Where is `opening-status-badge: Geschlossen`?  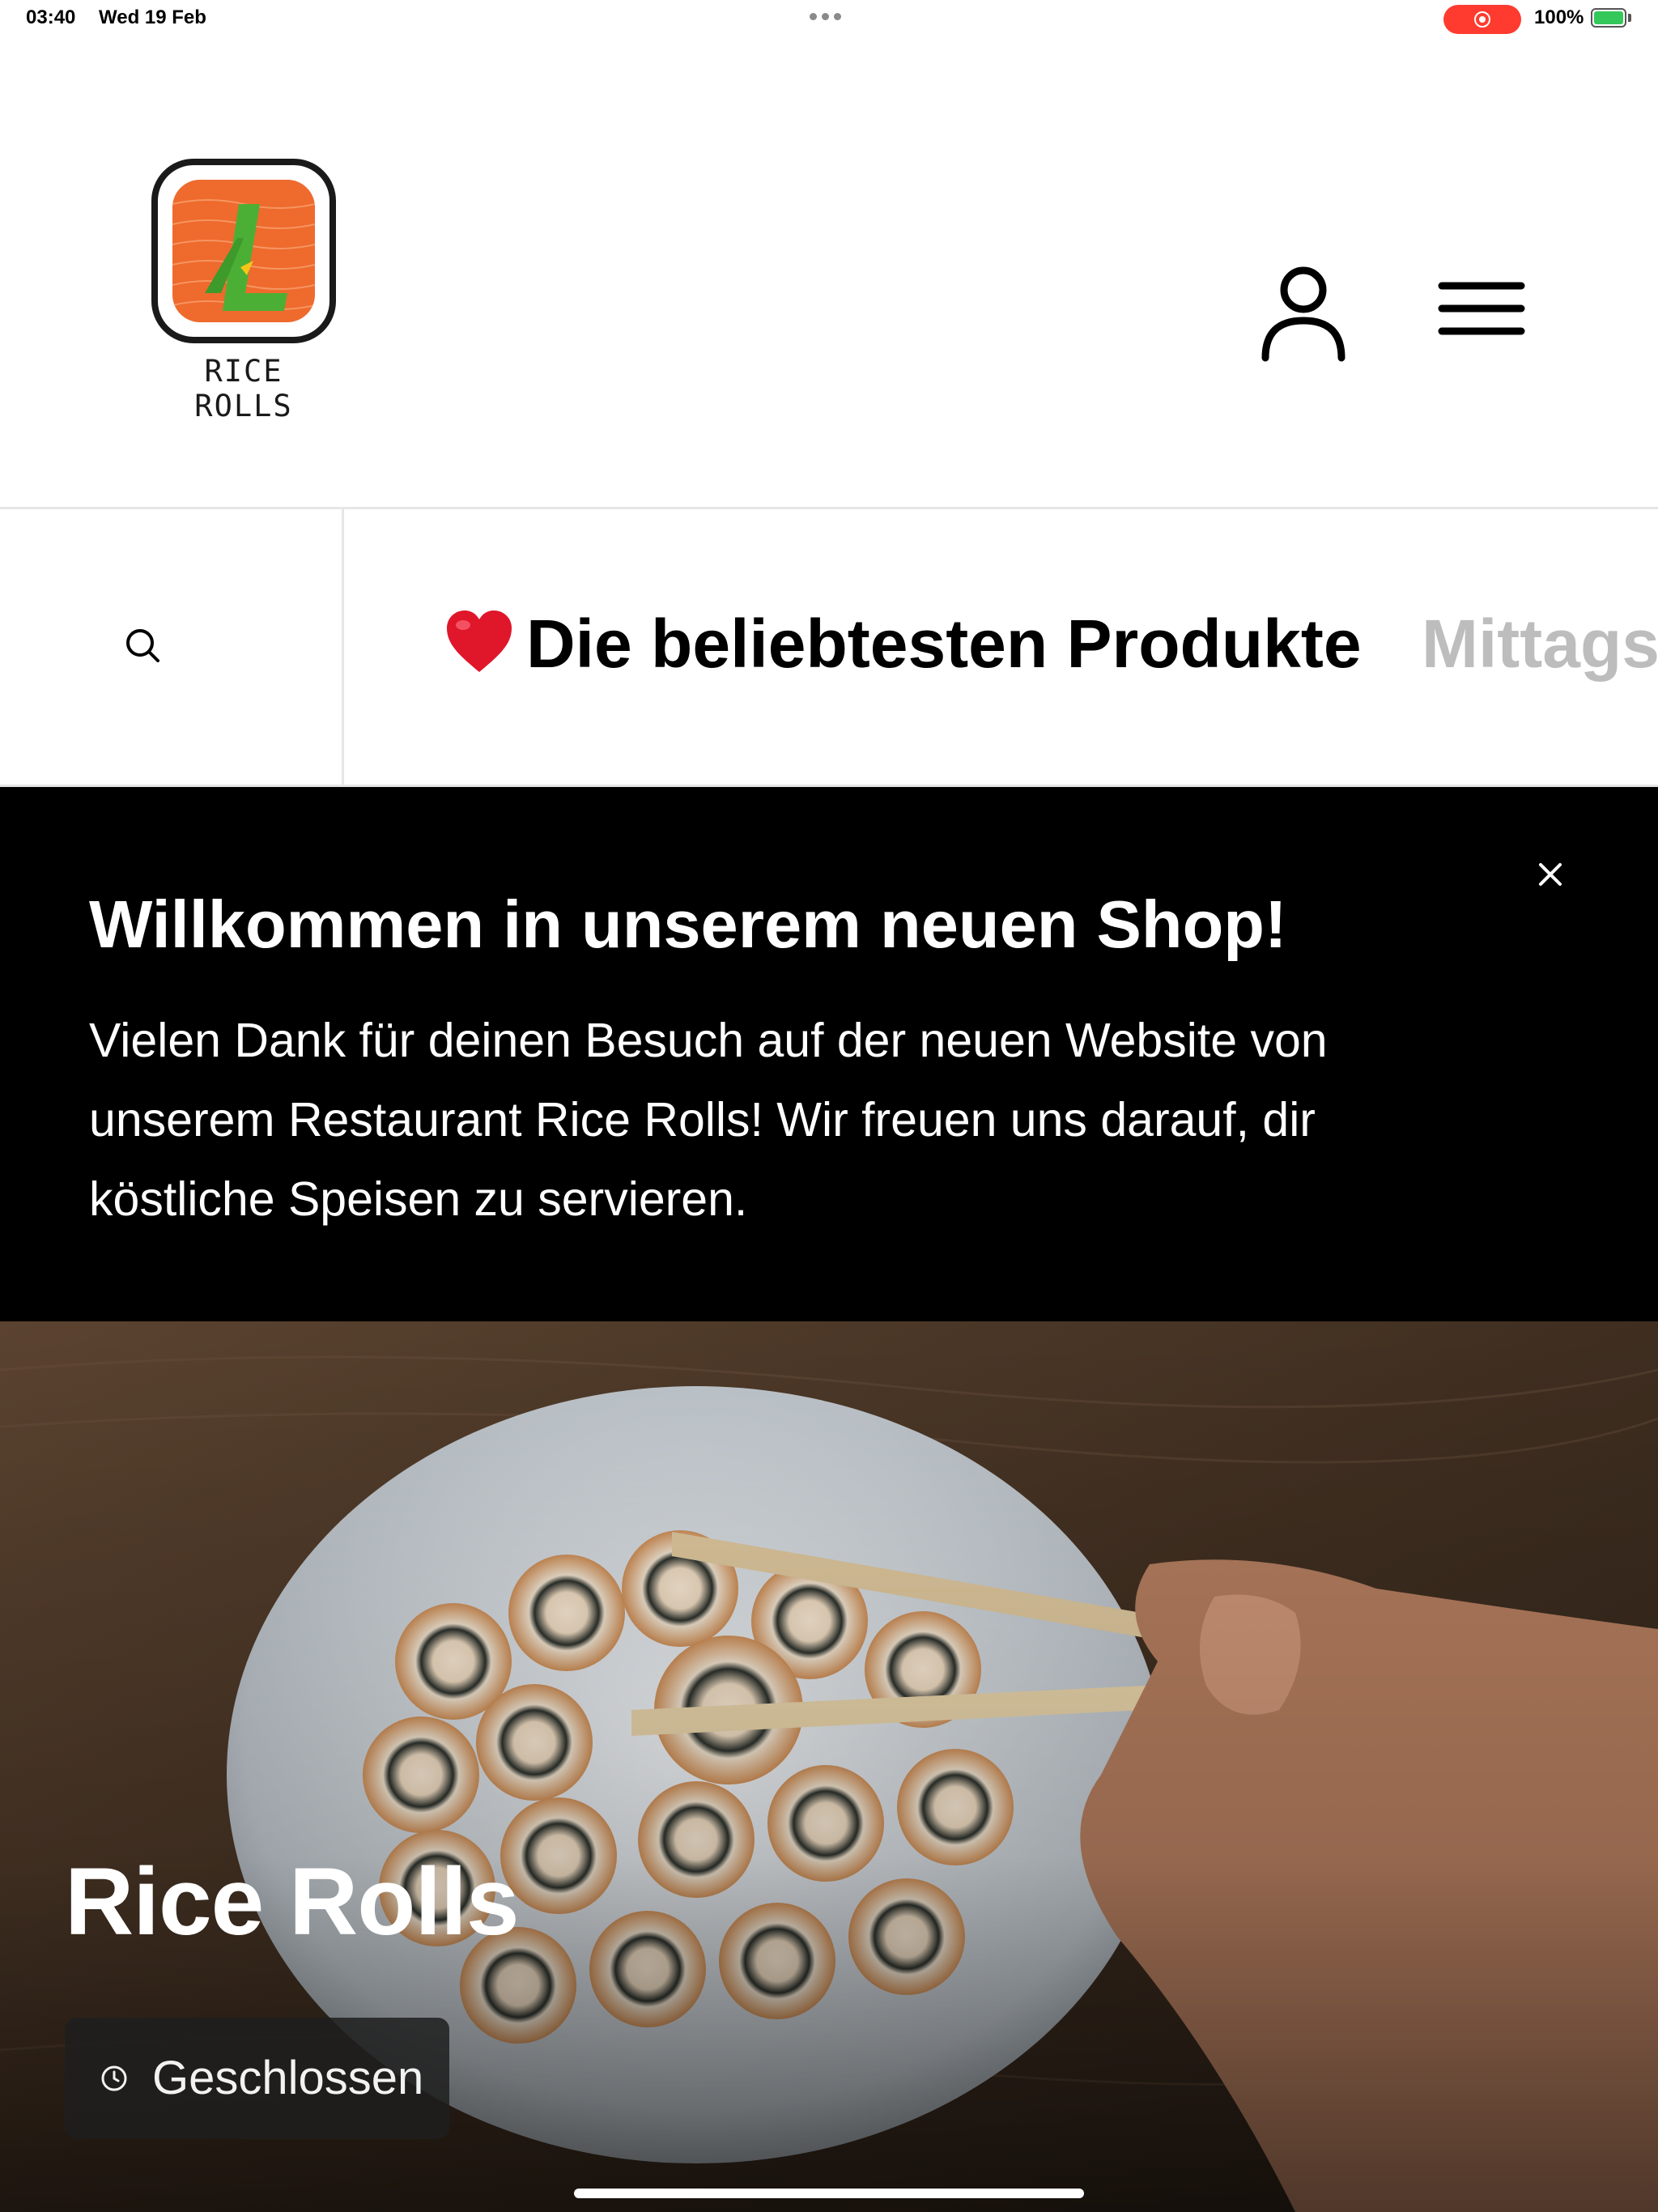 opening-status-badge: Geschlossen is located at coordinates (257, 2079).